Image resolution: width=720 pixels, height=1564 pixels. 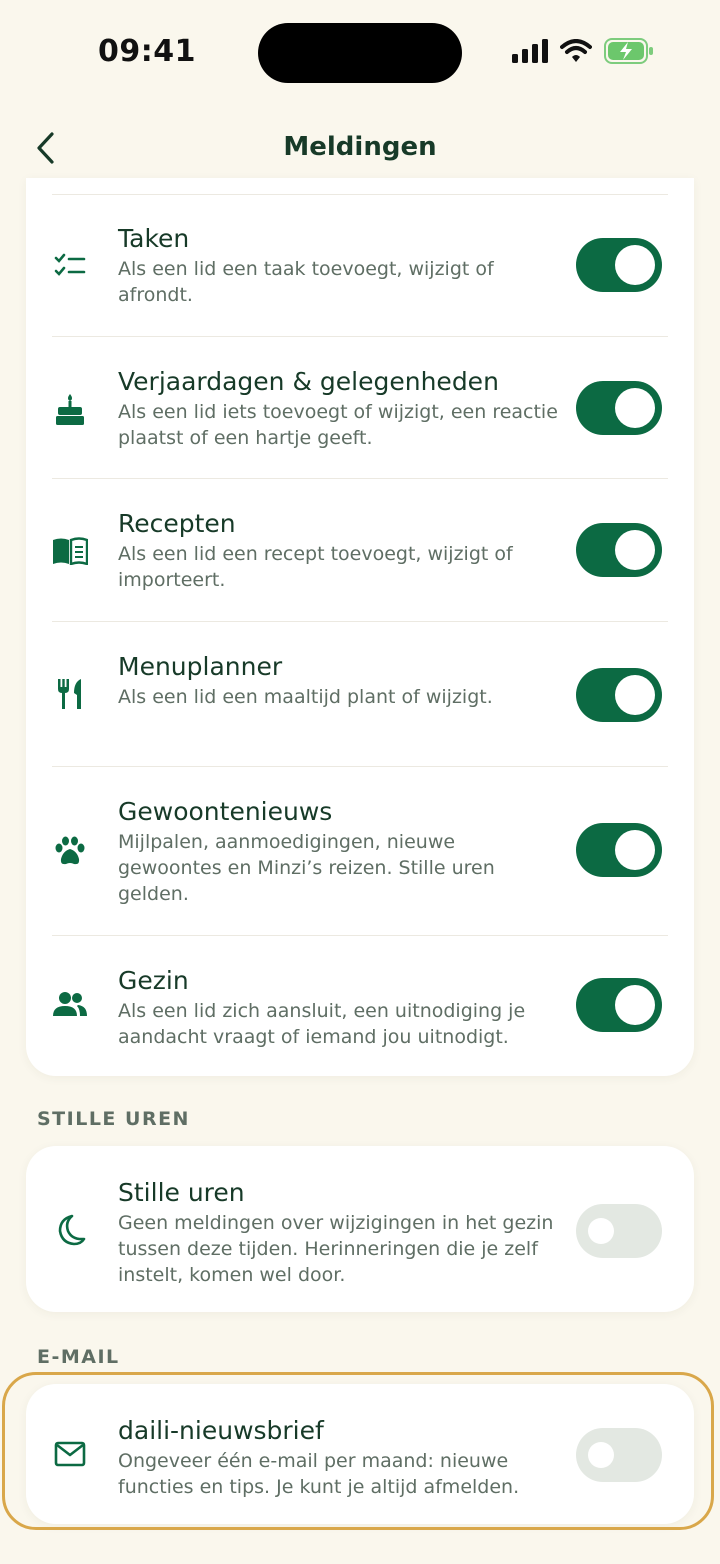 I want to click on verjaardagen-toggle, so click(x=619, y=408).